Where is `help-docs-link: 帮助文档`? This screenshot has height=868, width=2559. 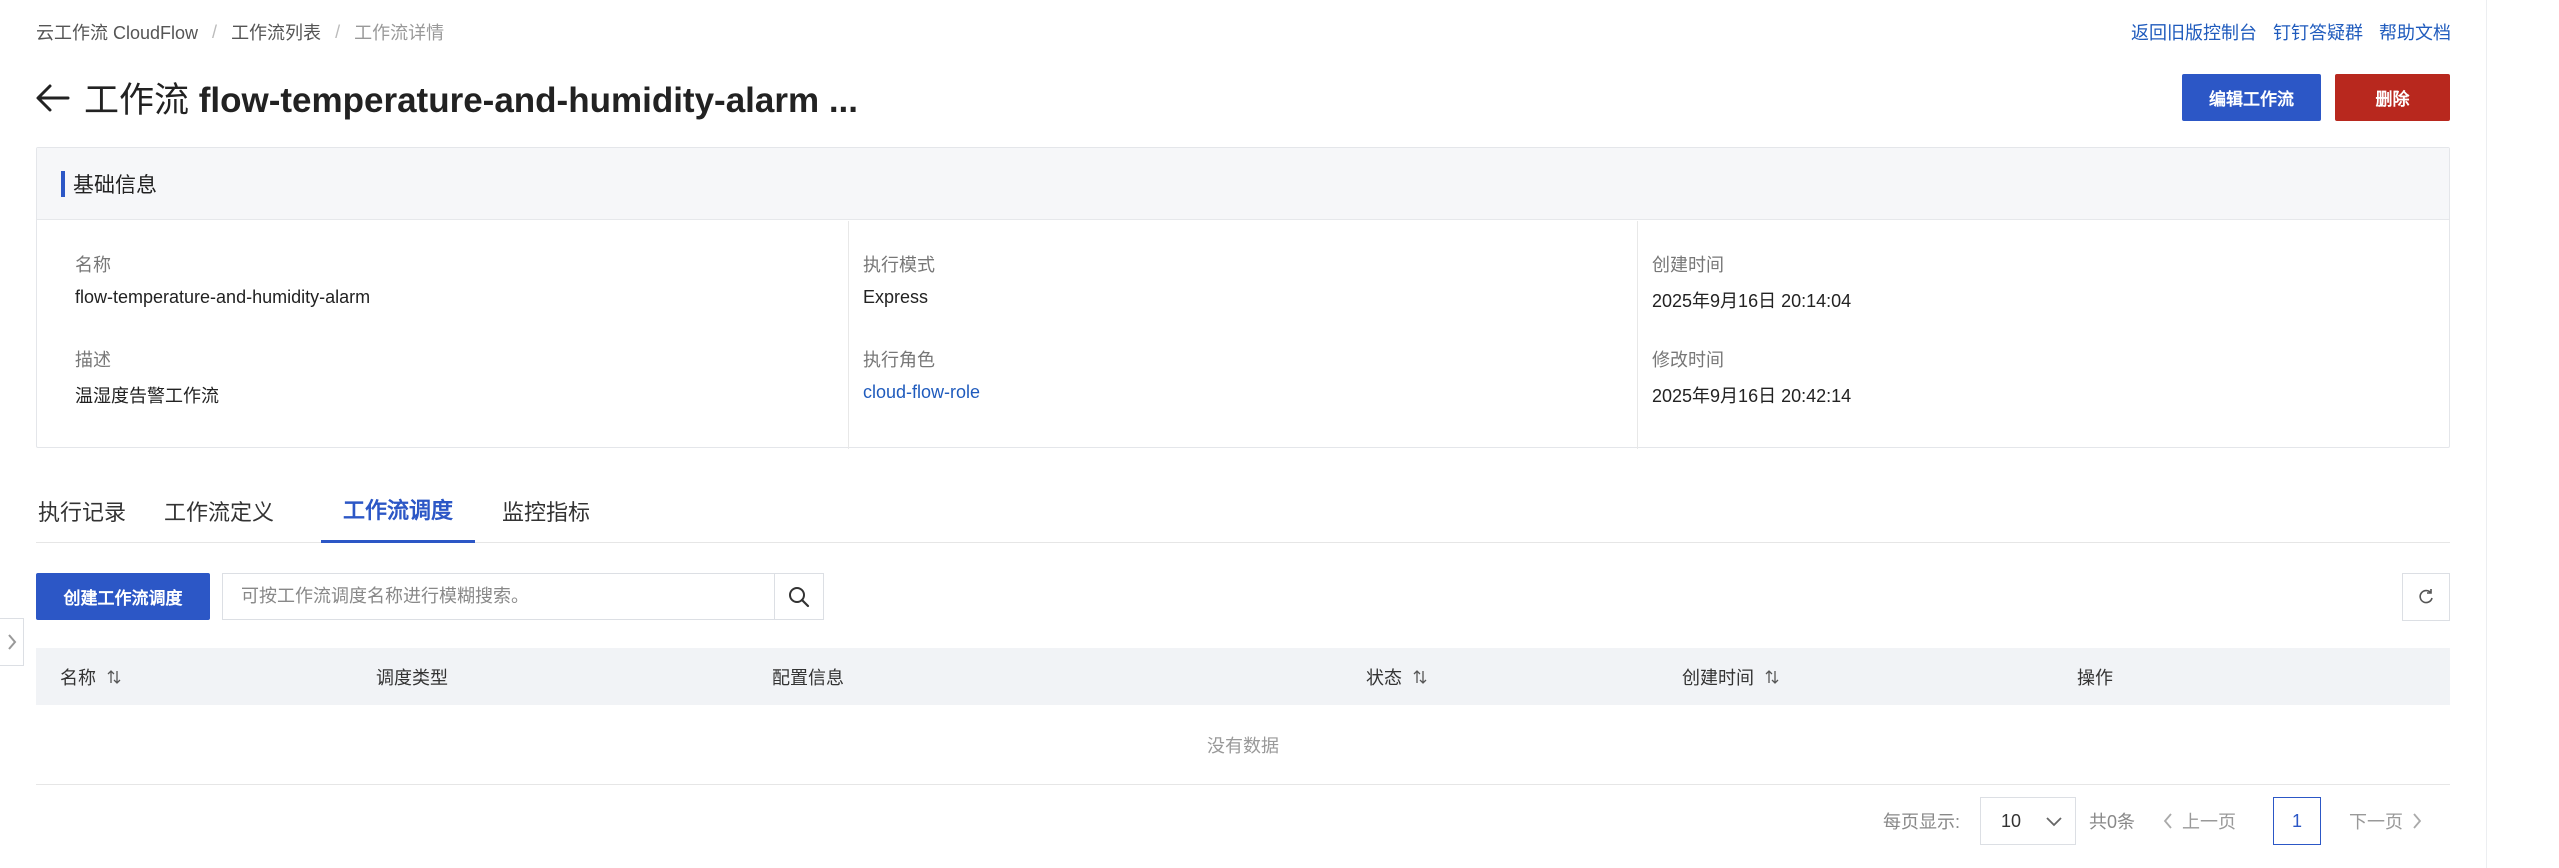
help-docs-link: 帮助文档 is located at coordinates (2415, 32).